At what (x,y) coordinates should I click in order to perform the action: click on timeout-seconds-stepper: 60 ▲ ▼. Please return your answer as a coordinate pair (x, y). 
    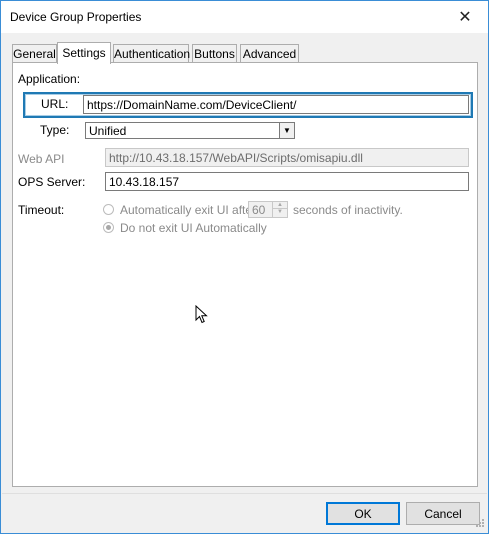
    Looking at the image, I should click on (268, 209).